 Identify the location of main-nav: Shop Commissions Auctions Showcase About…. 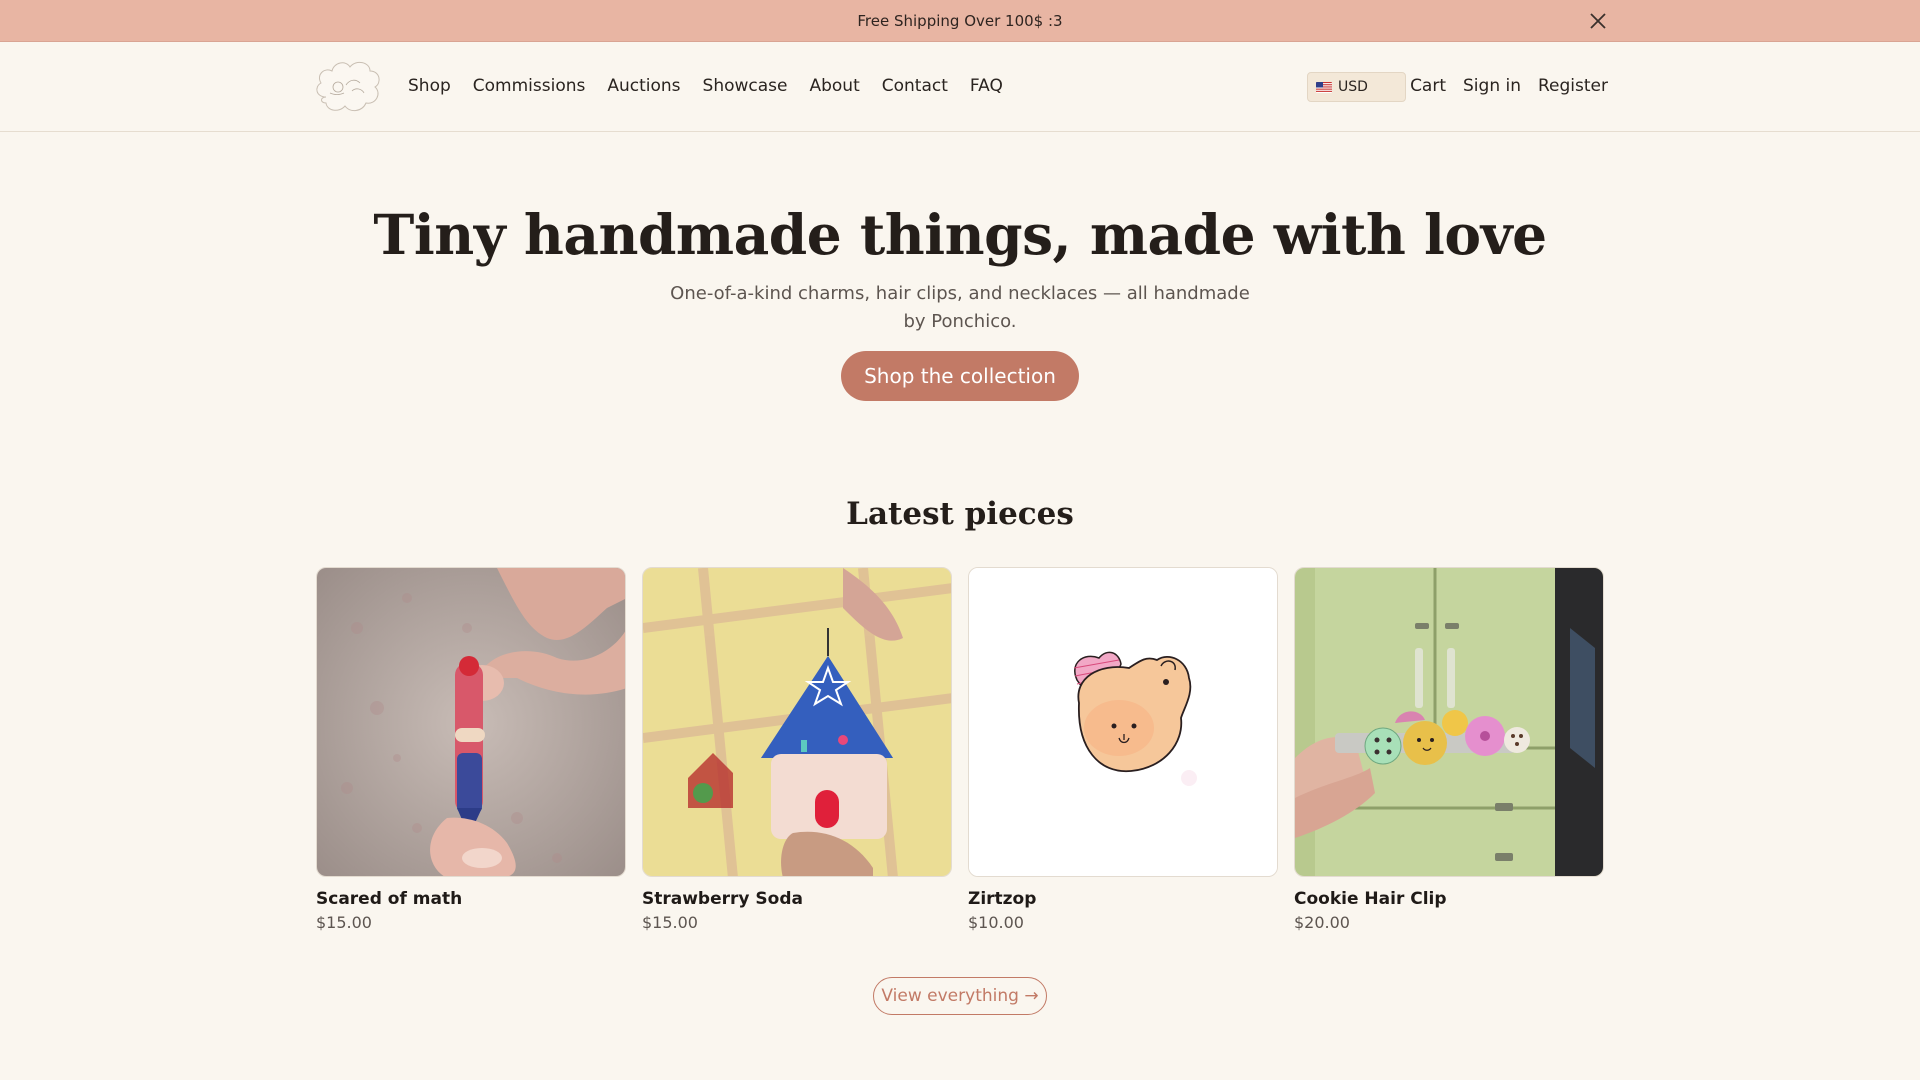
(716, 86).